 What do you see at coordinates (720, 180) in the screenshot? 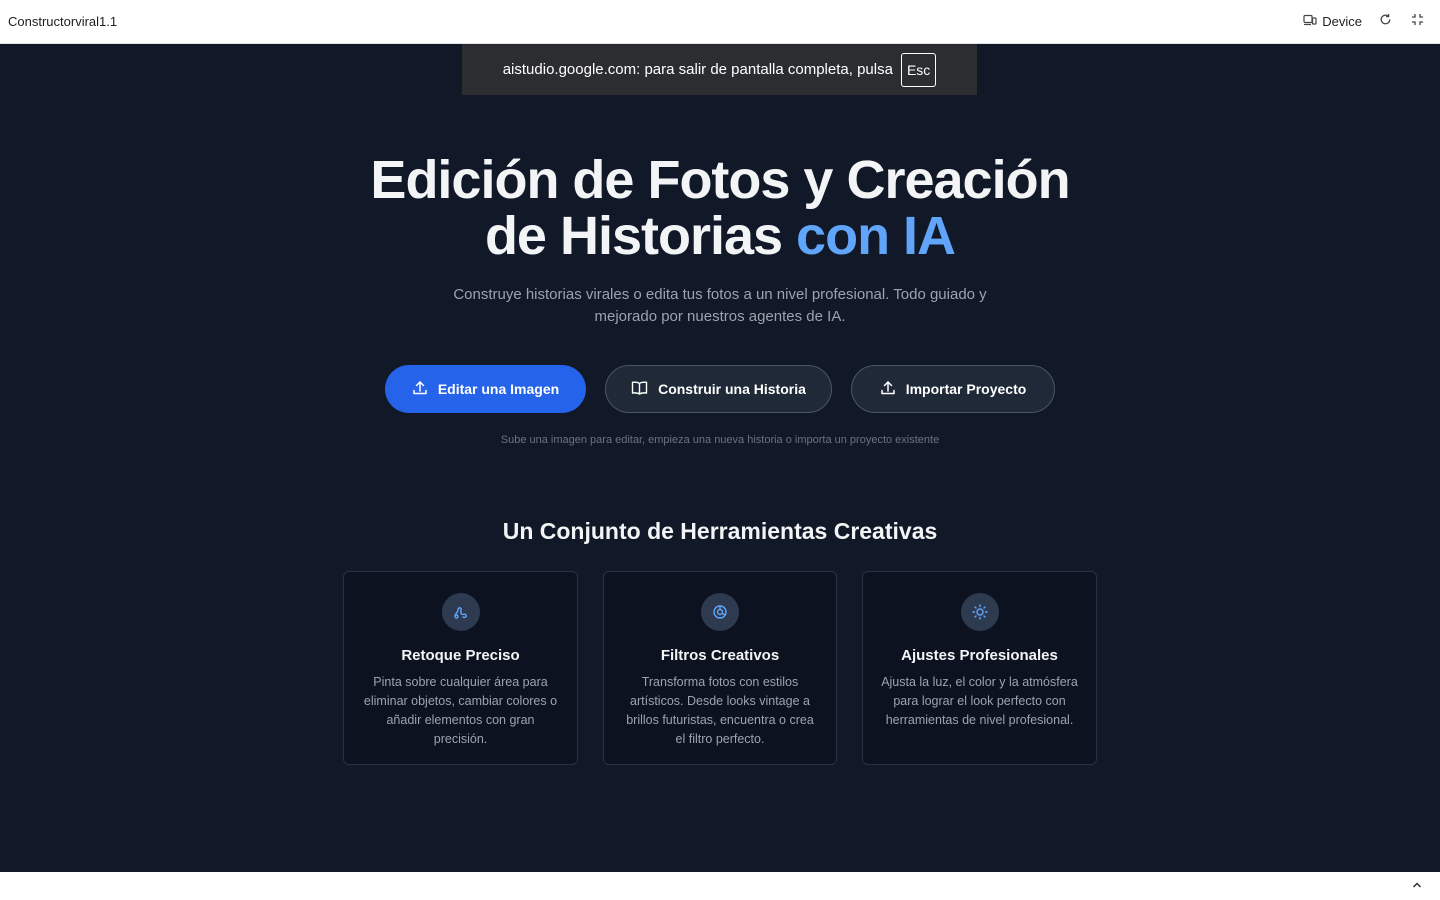
I see `hero-title-line1: Edición de Fotos y Creación` at bounding box center [720, 180].